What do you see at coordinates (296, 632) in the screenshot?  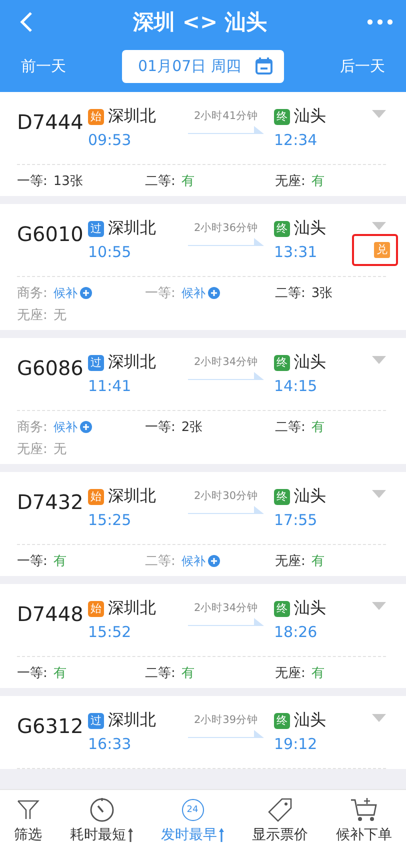 I see `time-text: 18:26` at bounding box center [296, 632].